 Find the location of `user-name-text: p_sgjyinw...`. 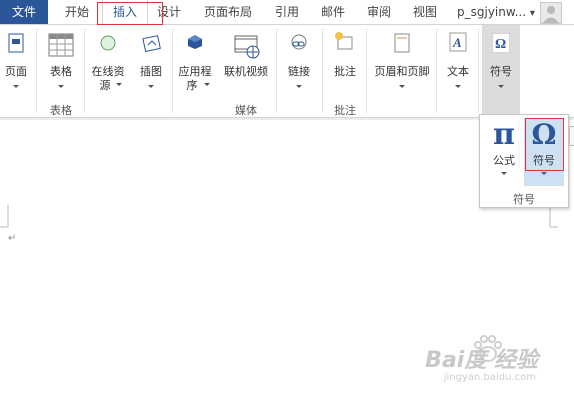

user-name-text: p_sgjyinw... is located at coordinates (492, 12).